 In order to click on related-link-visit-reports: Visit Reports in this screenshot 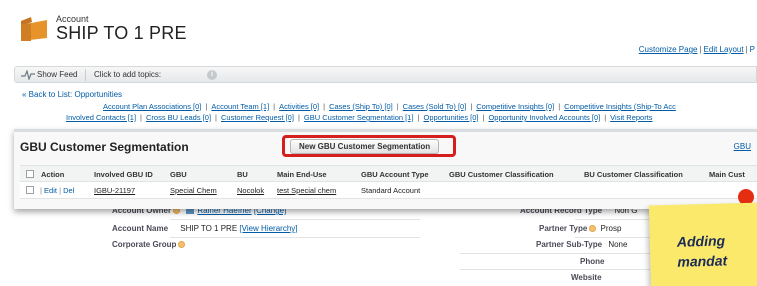, I will do `click(631, 117)`.